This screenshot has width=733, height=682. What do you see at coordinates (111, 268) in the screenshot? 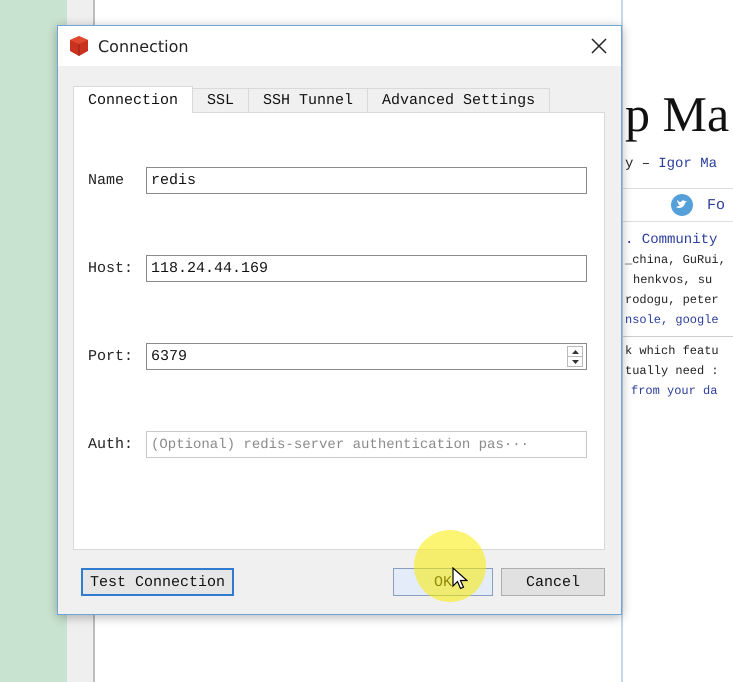
I see `field-label: Host:` at bounding box center [111, 268].